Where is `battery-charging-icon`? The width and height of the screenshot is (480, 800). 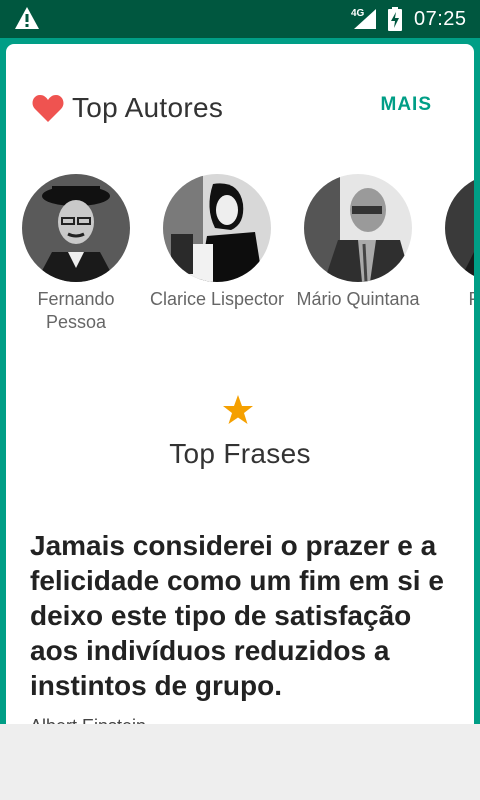
battery-charging-icon is located at coordinates (395, 19).